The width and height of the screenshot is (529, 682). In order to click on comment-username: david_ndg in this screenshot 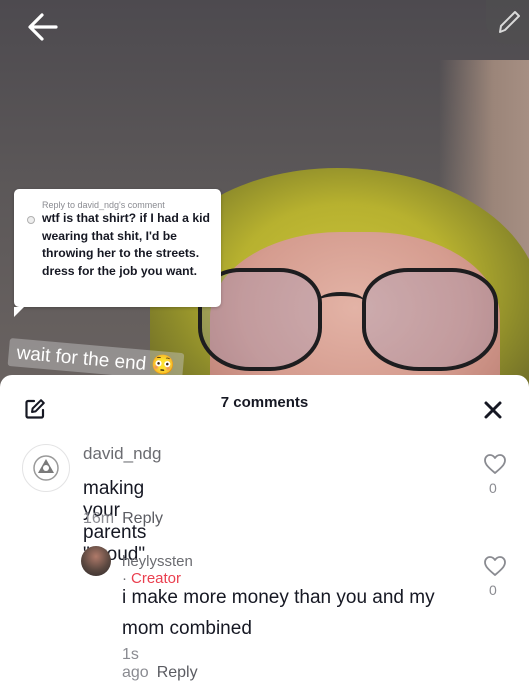, I will do `click(122, 454)`.